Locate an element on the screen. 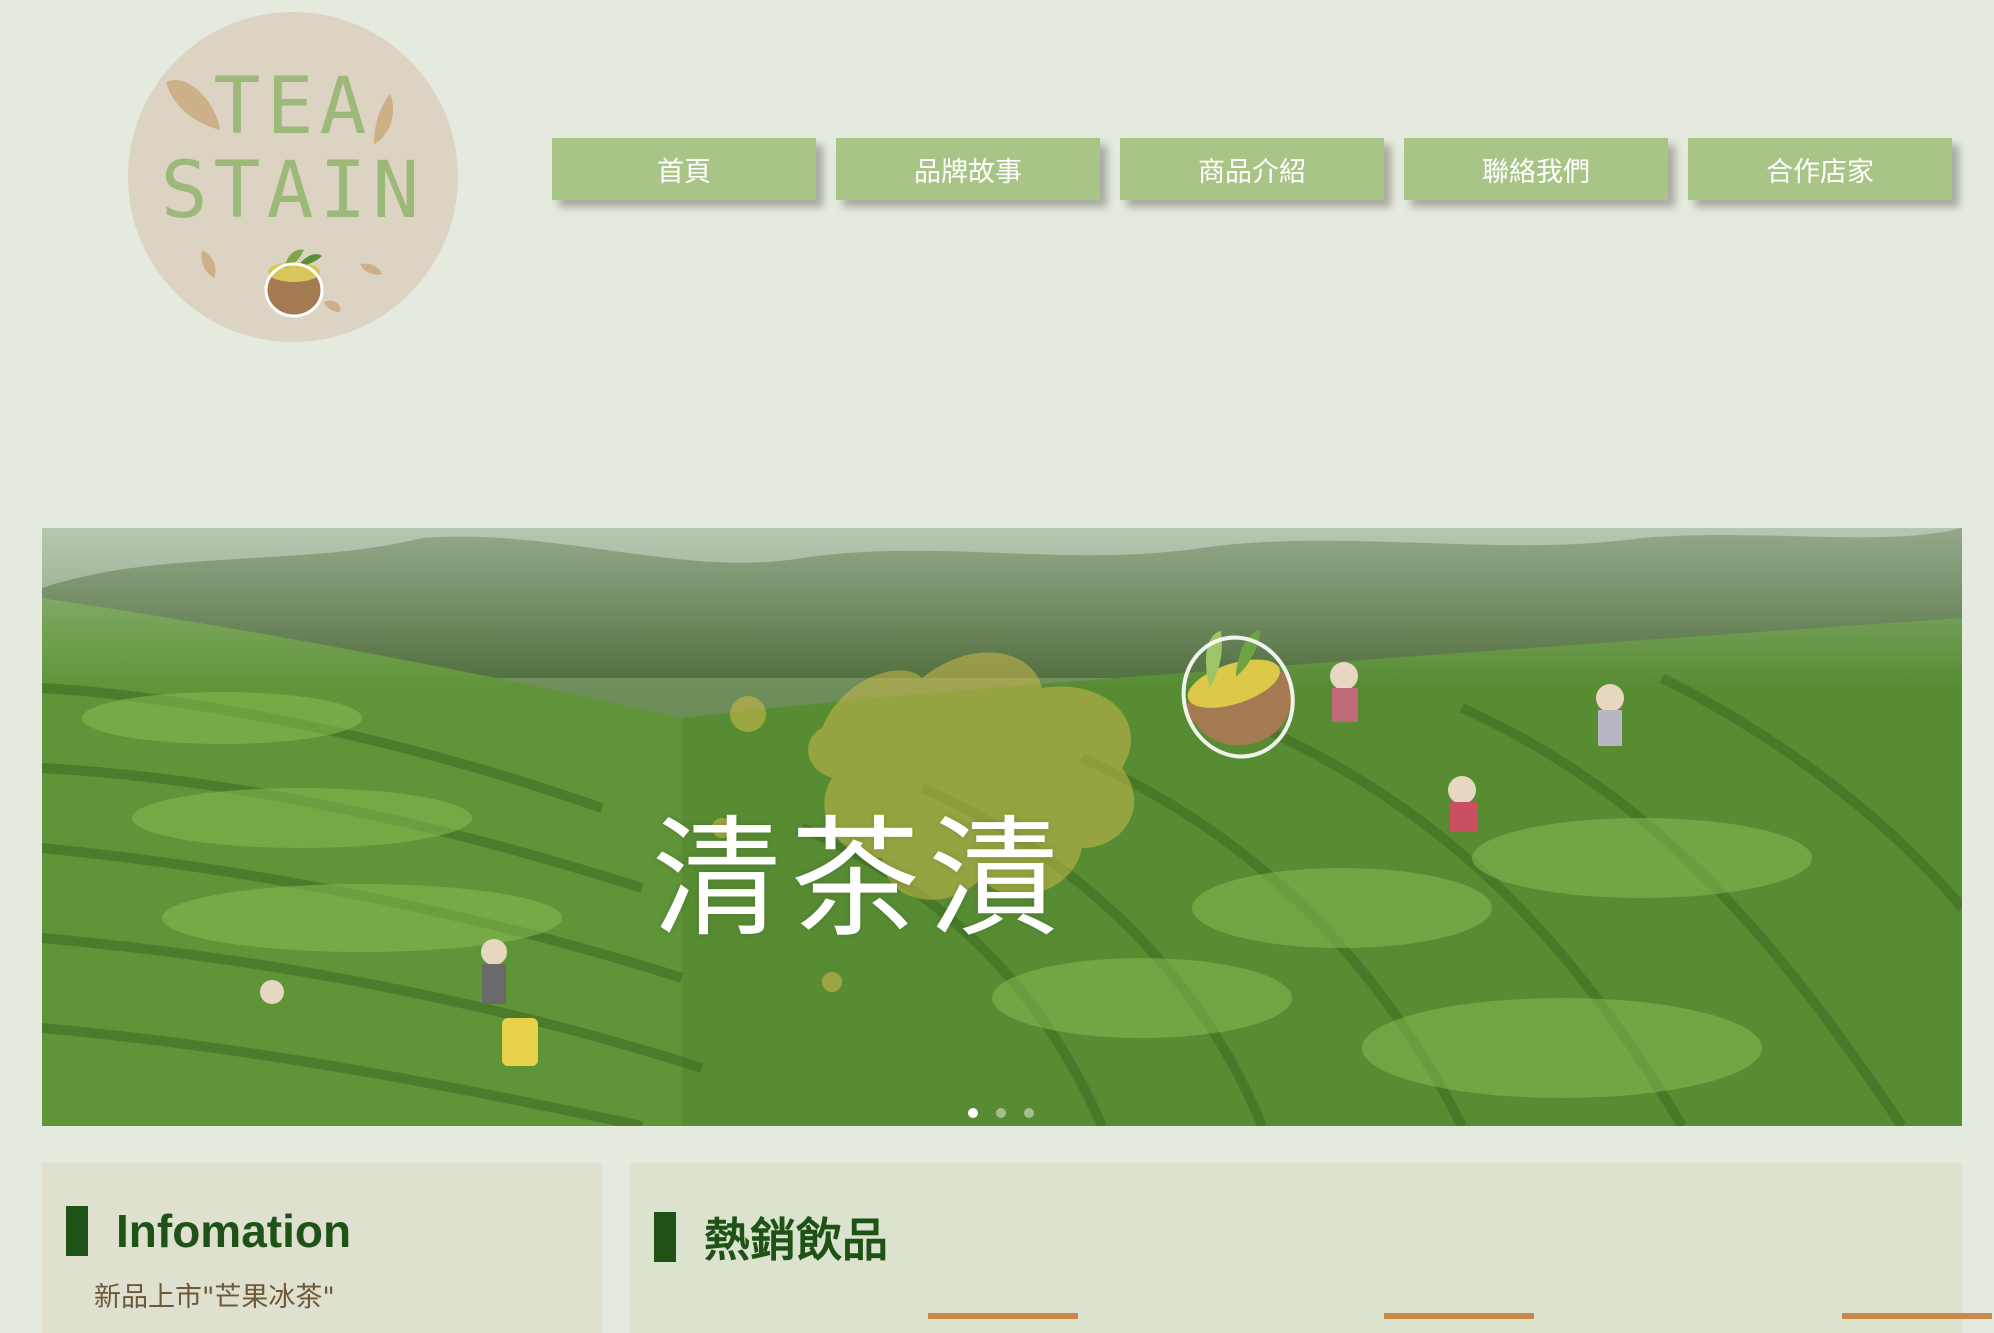  info-panel-header: Infomation is located at coordinates (208, 1231).